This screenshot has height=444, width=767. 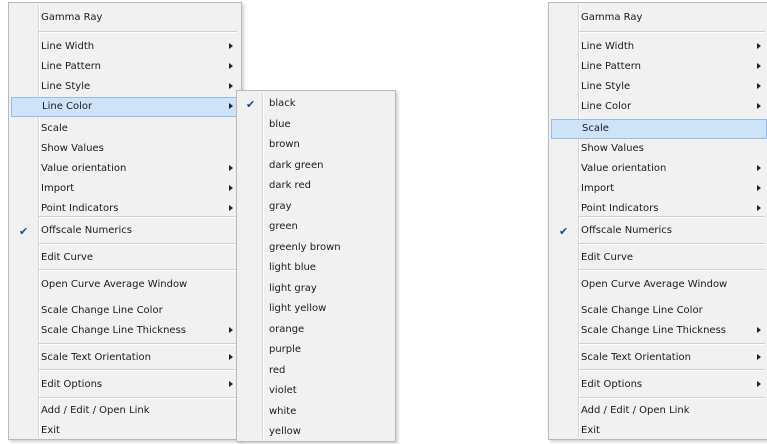 What do you see at coordinates (612, 148) in the screenshot?
I see `menu-item-label: Show Values` at bounding box center [612, 148].